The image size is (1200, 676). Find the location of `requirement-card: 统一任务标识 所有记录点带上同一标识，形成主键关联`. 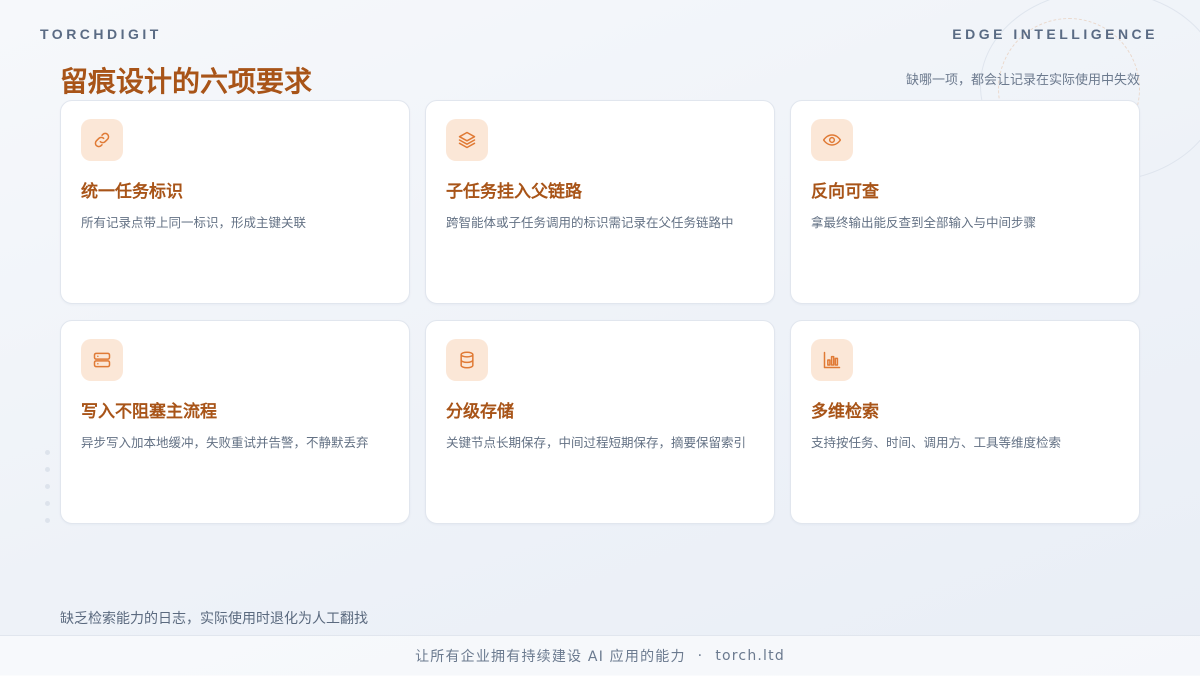

requirement-card: 统一任务标识 所有记录点带上同一标识，形成主键关联 is located at coordinates (235, 202).